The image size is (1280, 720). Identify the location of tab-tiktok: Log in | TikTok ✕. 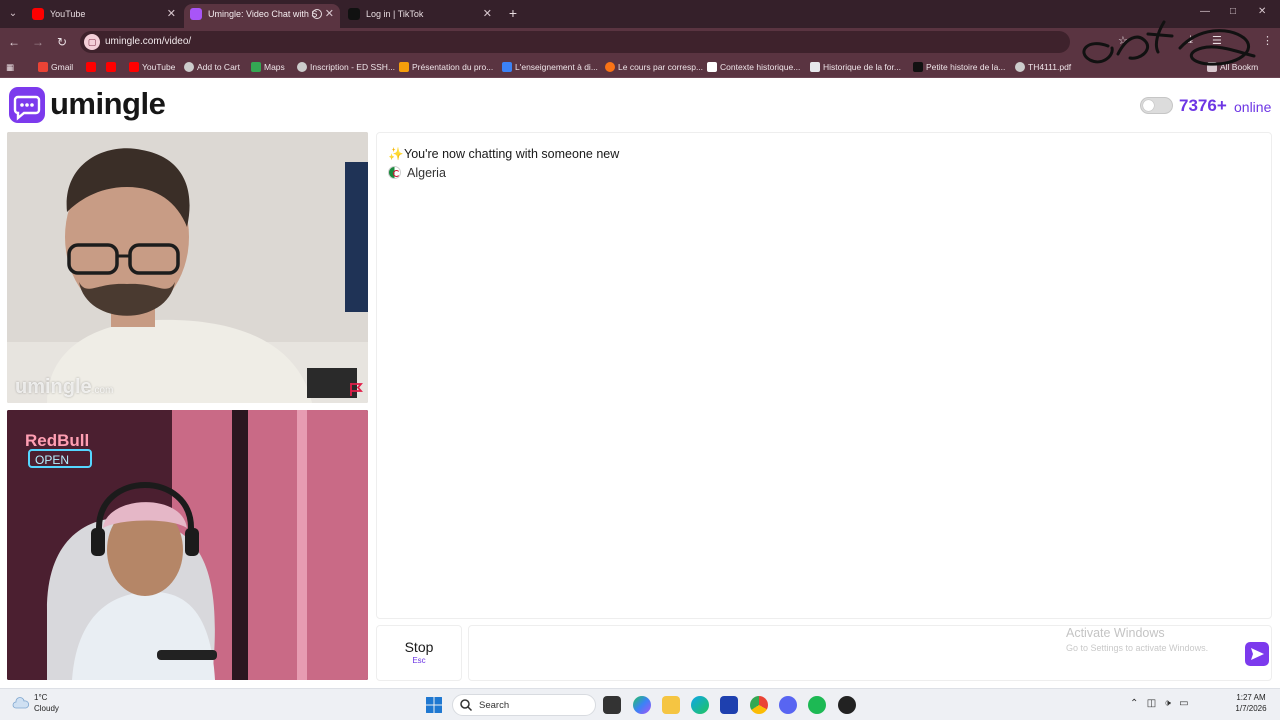
(420, 16).